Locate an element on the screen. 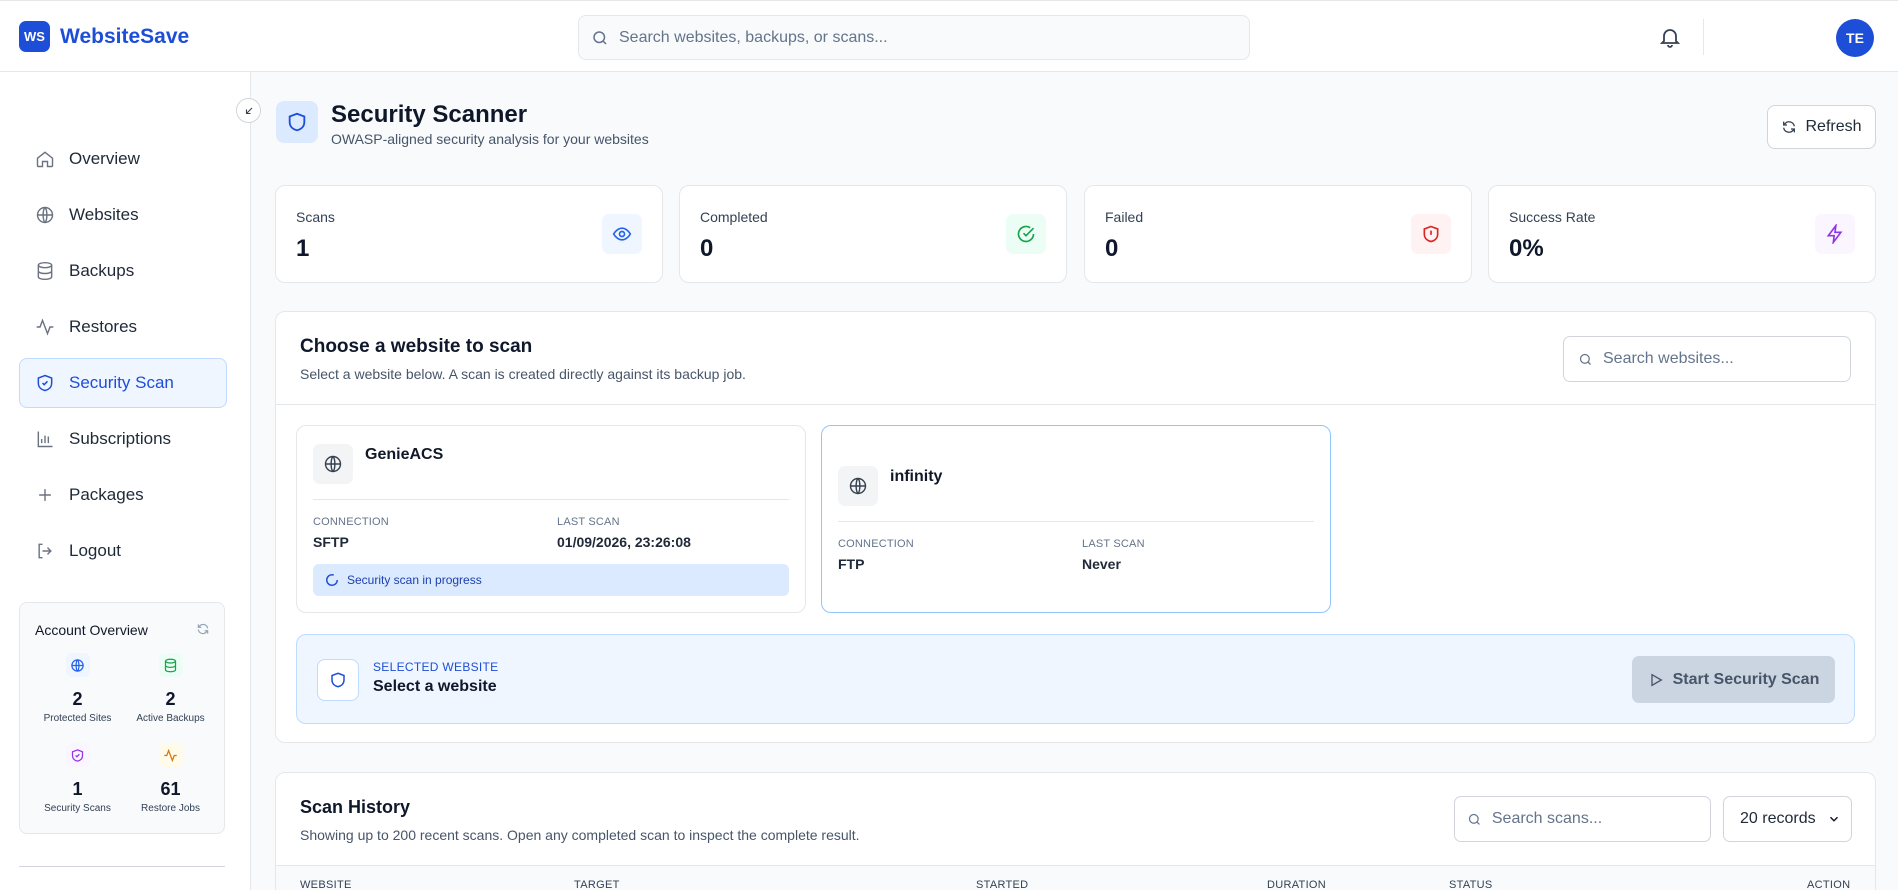 This screenshot has height=890, width=1898. stat-value: 0% is located at coordinates (1526, 248).